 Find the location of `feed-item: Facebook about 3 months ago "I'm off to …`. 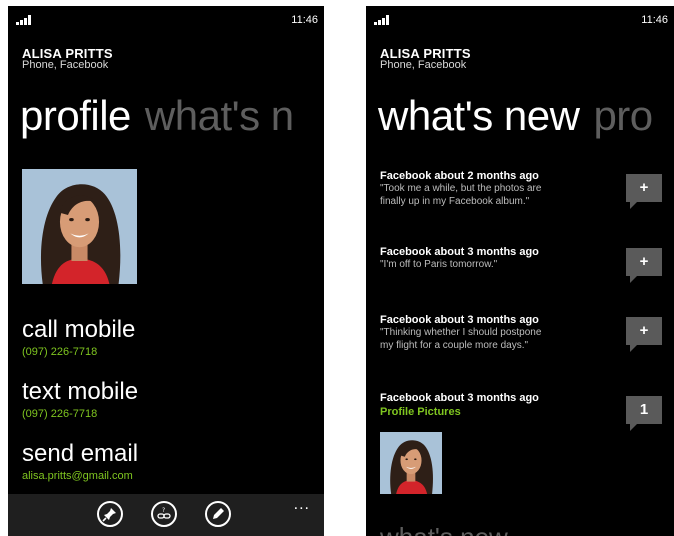

feed-item: Facebook about 3 months ago "I'm off to … is located at coordinates (490, 258).